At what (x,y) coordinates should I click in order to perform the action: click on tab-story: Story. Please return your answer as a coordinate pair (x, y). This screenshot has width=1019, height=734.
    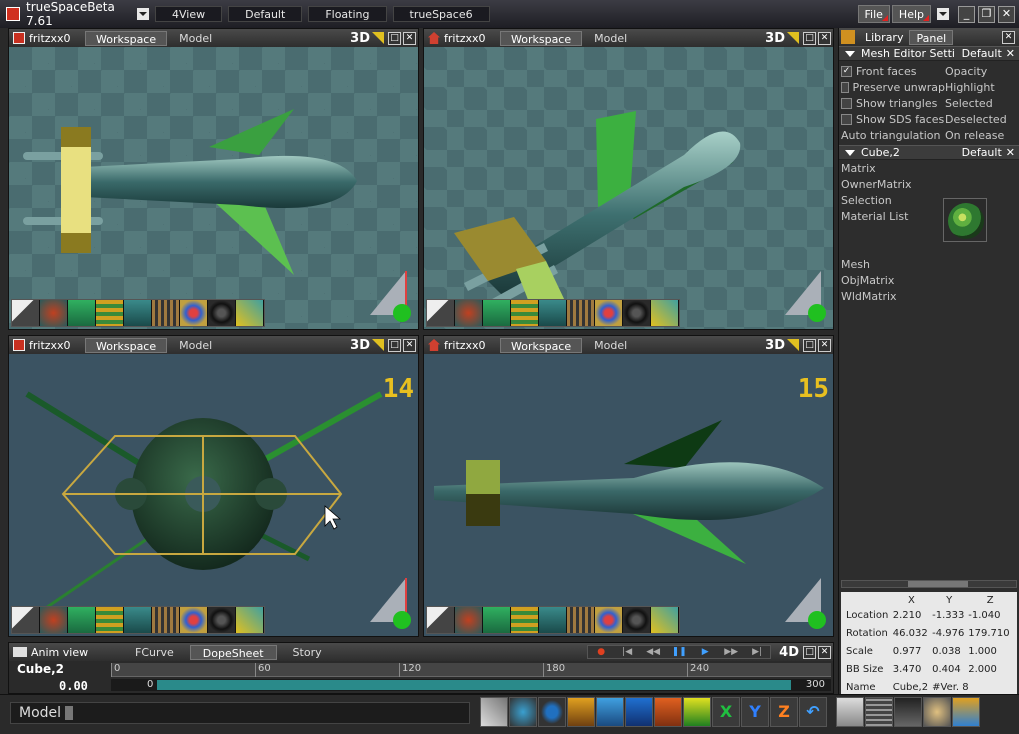
    Looking at the image, I should click on (307, 652).